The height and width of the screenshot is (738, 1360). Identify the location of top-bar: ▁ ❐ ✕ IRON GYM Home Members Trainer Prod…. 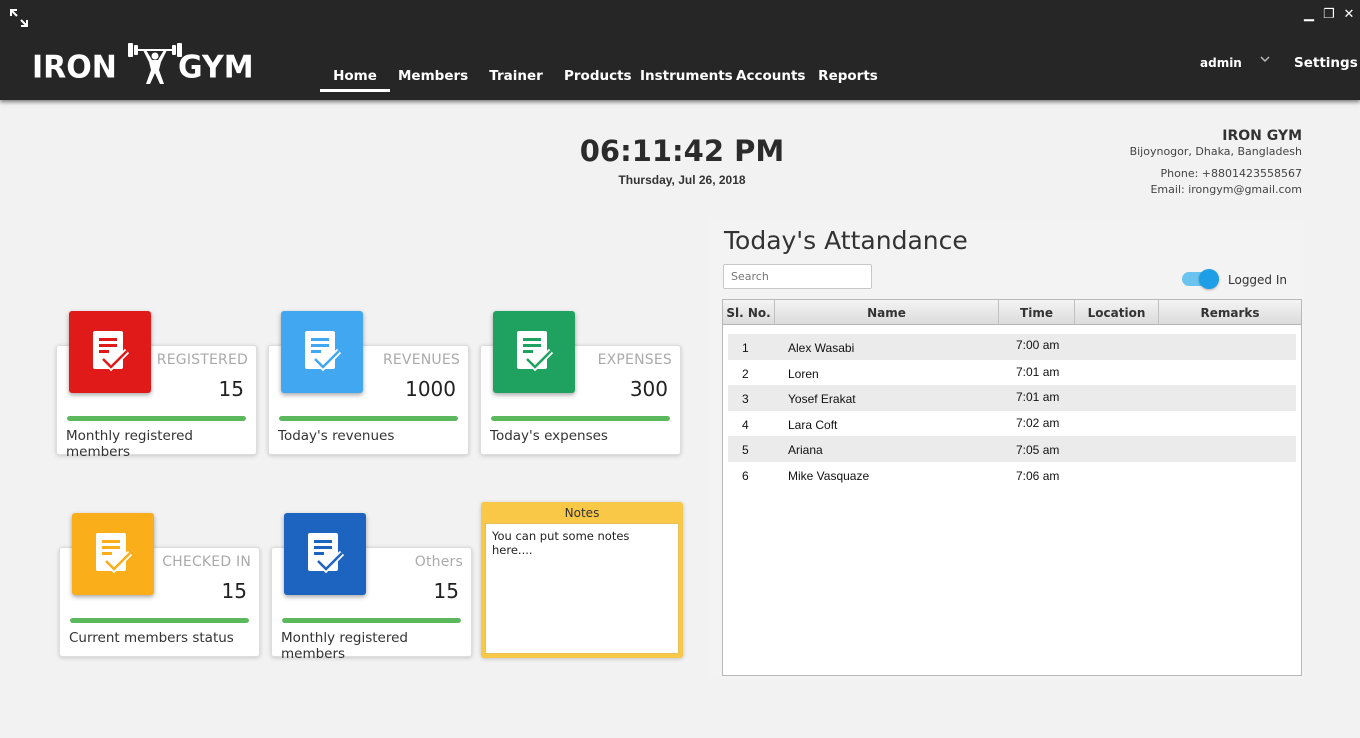
(680, 50).